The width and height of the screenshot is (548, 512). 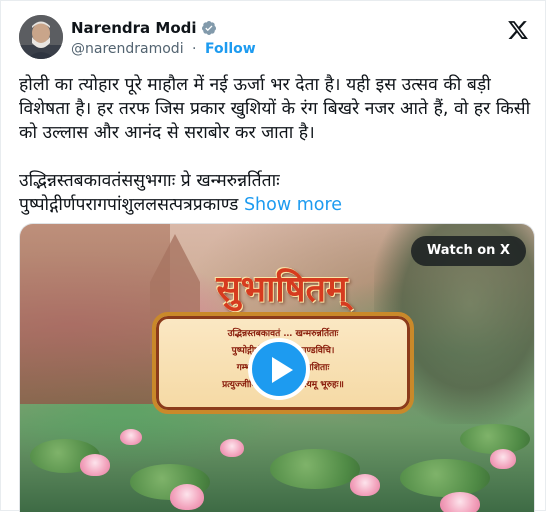 I want to click on verified-badge-icon, so click(x=208, y=28).